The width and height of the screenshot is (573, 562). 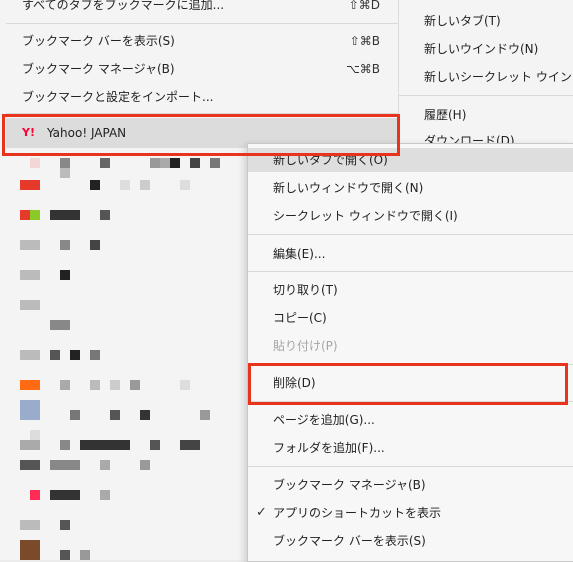 What do you see at coordinates (410, 216) in the screenshot?
I see `open-in-incognito-item: シークレット ウィンドウで開く(I)` at bounding box center [410, 216].